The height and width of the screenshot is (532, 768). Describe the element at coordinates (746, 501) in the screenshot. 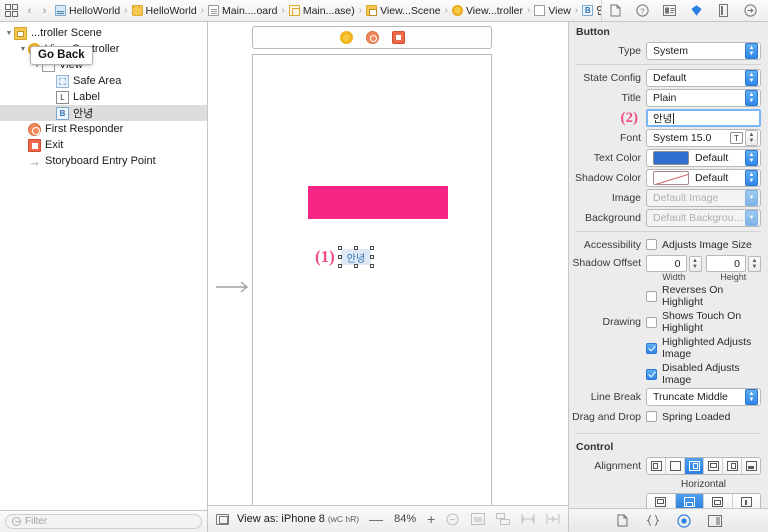

I see `valign-fill-button` at that location.